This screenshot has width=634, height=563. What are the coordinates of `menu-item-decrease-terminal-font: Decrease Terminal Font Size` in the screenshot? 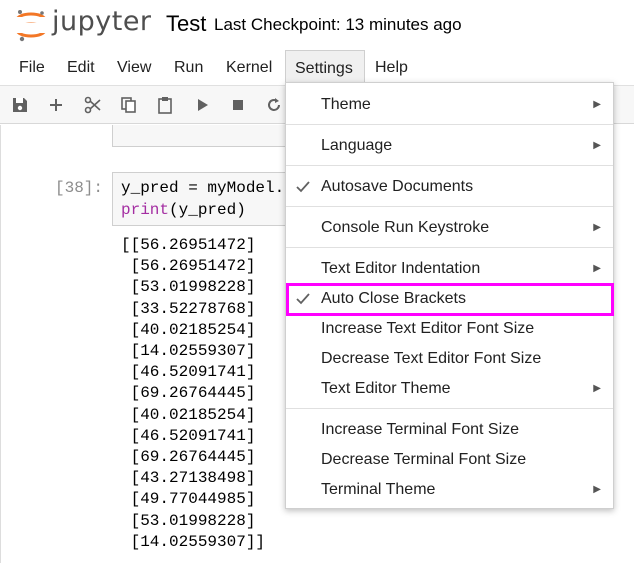 It's located at (449, 460).